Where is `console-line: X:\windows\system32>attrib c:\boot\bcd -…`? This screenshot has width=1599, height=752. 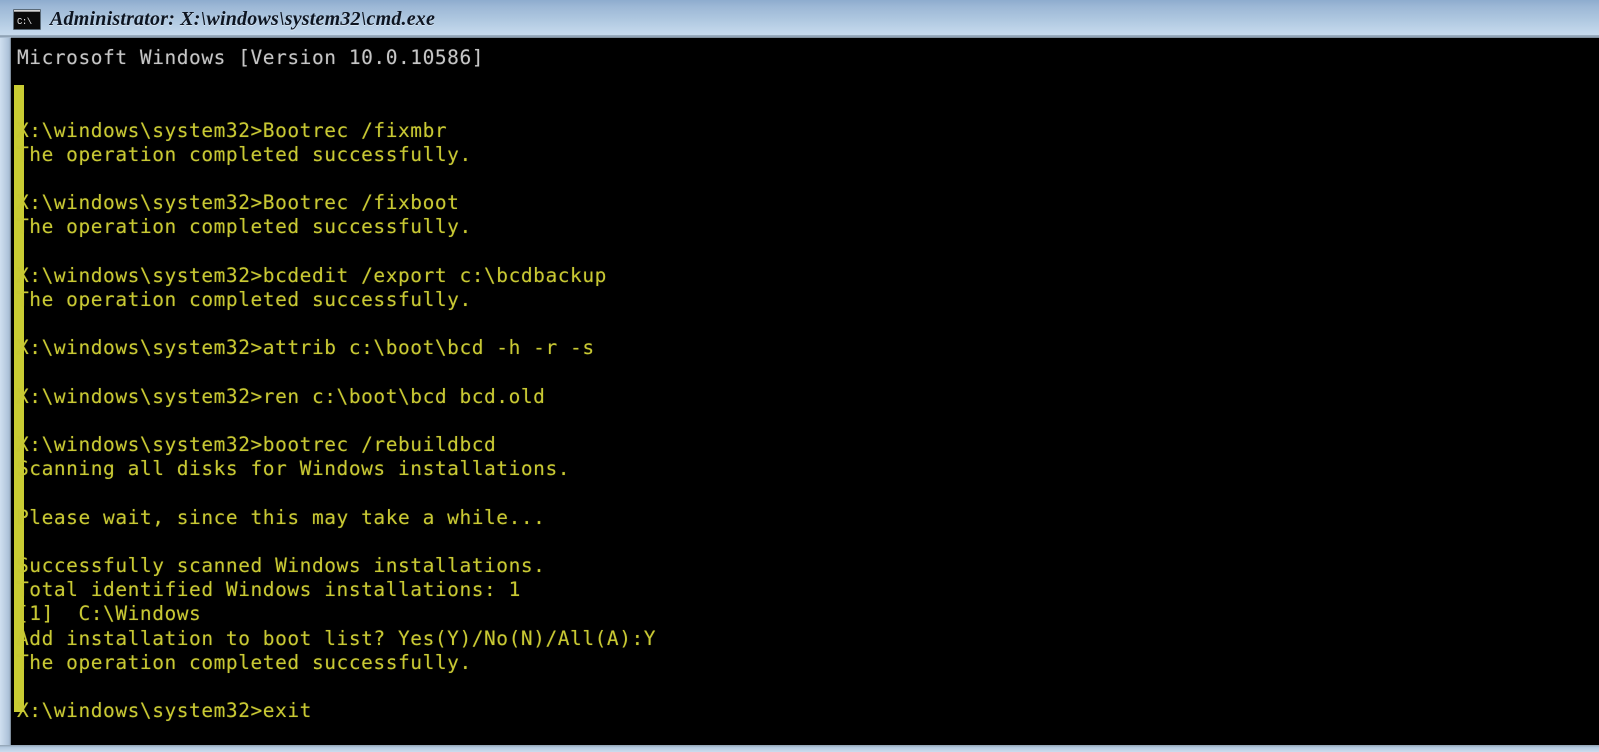
console-line: X:\windows\system32>attrib c:\boot\bcd -… is located at coordinates (306, 348).